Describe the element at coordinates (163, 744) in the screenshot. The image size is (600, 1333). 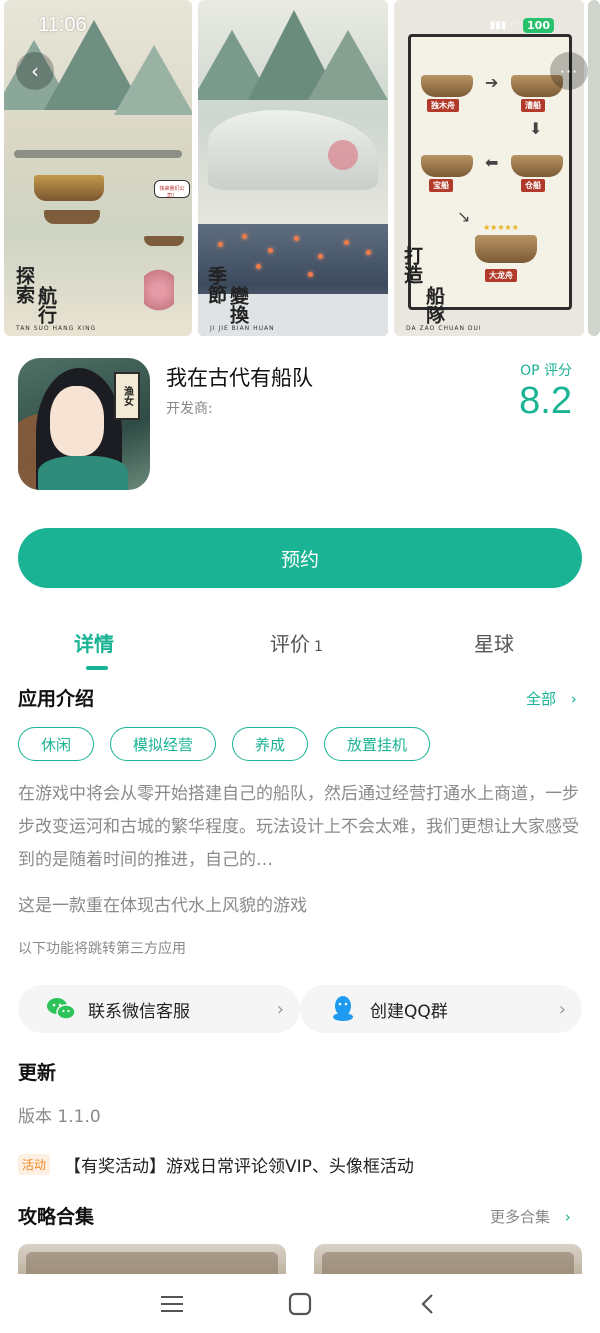
I see `tag-item: 模拟经营` at that location.